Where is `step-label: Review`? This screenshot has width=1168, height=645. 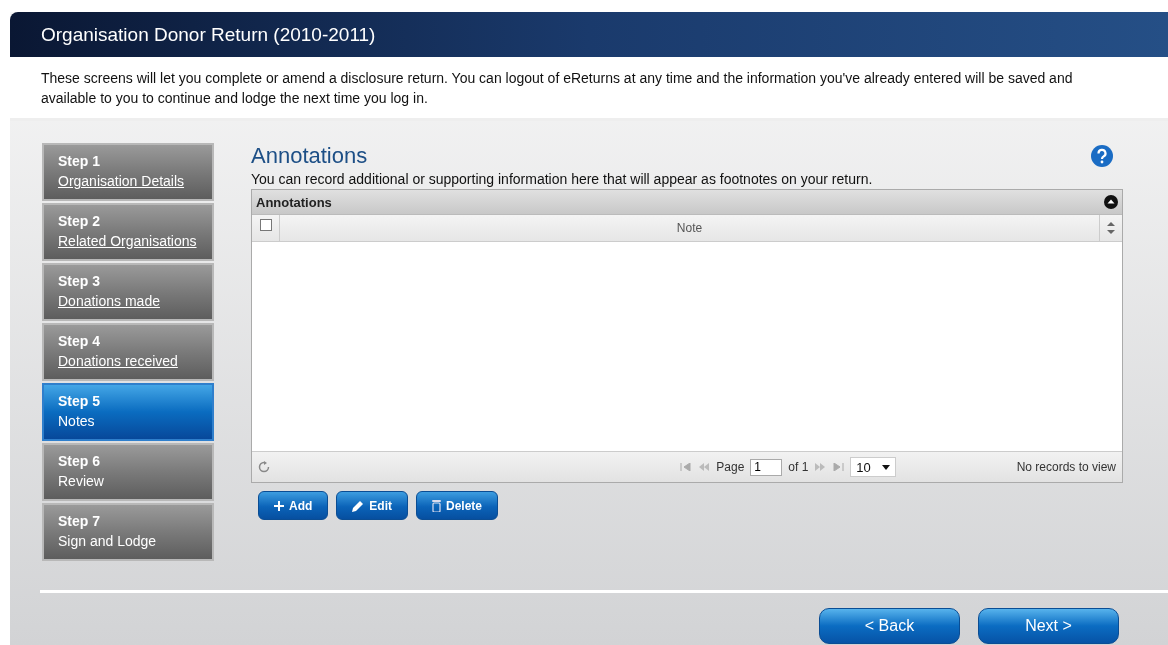
step-label: Review is located at coordinates (81, 481).